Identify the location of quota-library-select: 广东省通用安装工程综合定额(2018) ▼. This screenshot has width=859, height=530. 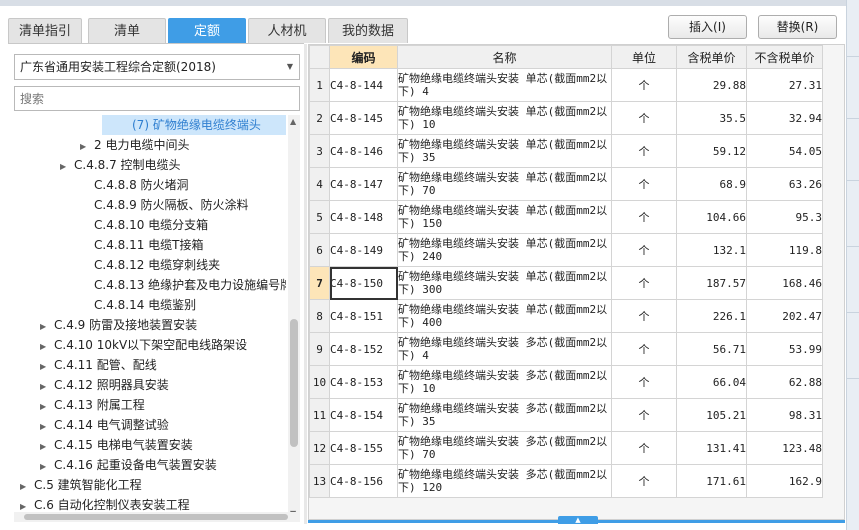
(157, 67).